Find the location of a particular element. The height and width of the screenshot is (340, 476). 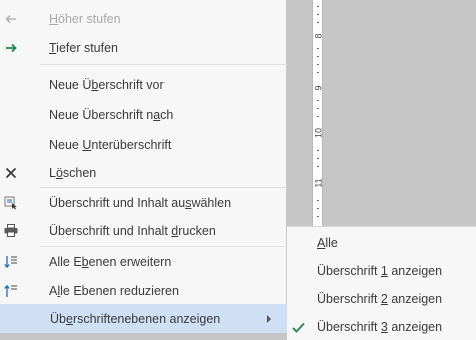

menu-item-show-heading-levels: Überschriftenebenen anzeigen is located at coordinates (143, 318).